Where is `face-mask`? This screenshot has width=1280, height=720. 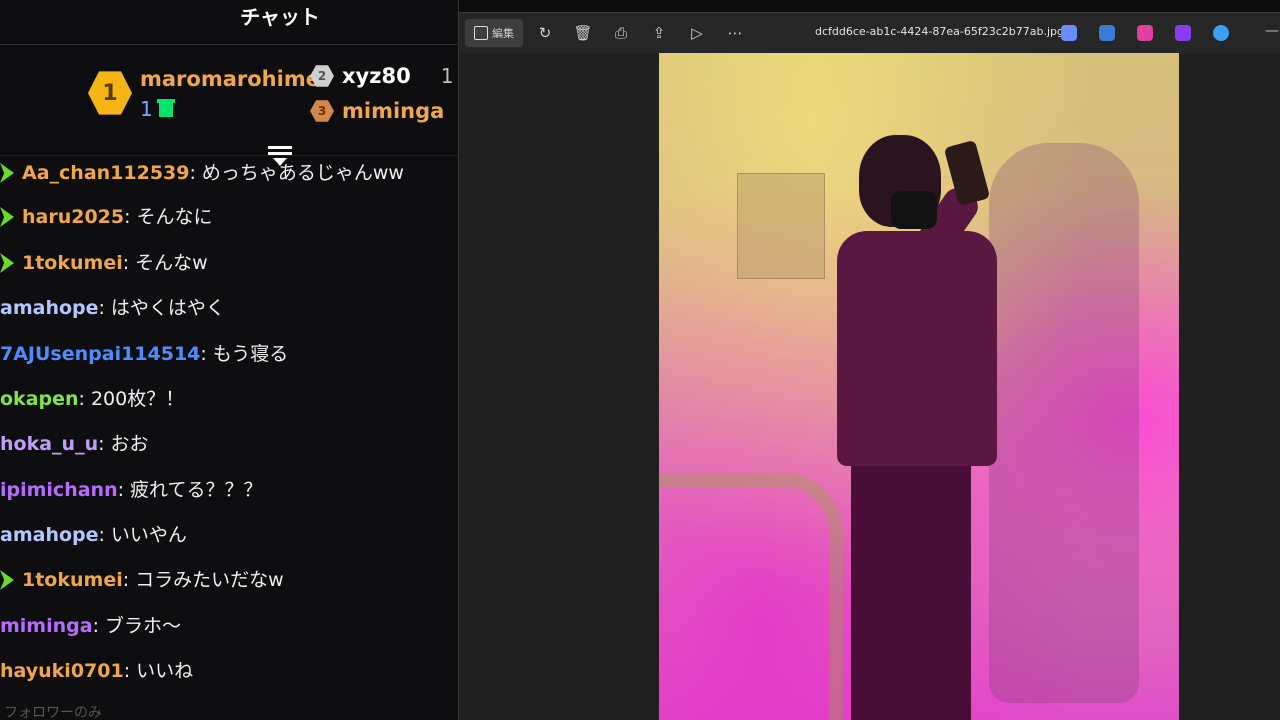 face-mask is located at coordinates (914, 210).